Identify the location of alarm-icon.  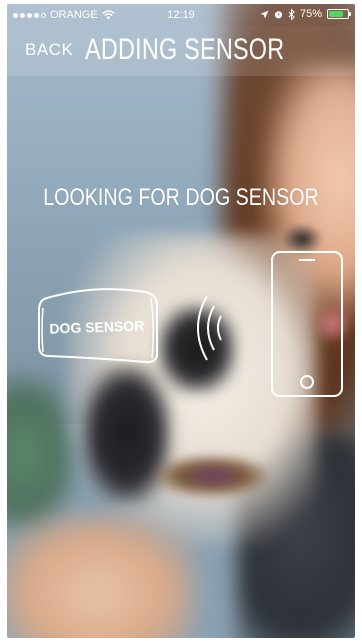
(278, 14).